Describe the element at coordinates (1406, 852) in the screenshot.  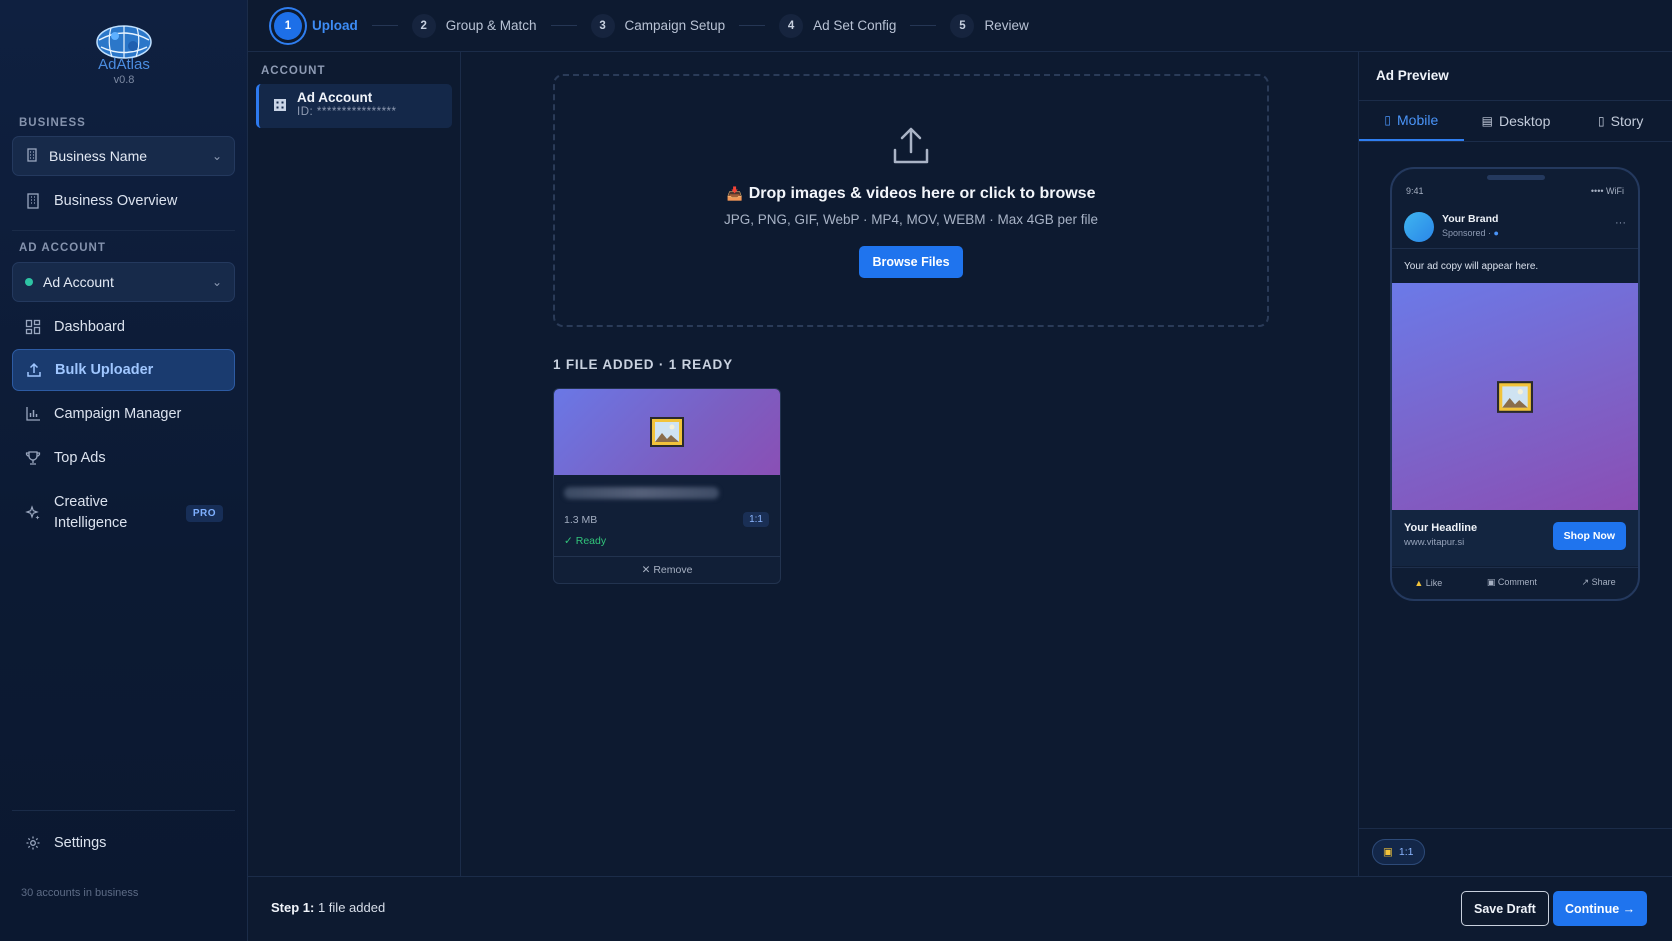
I see `ratio-label: 1:1` at that location.